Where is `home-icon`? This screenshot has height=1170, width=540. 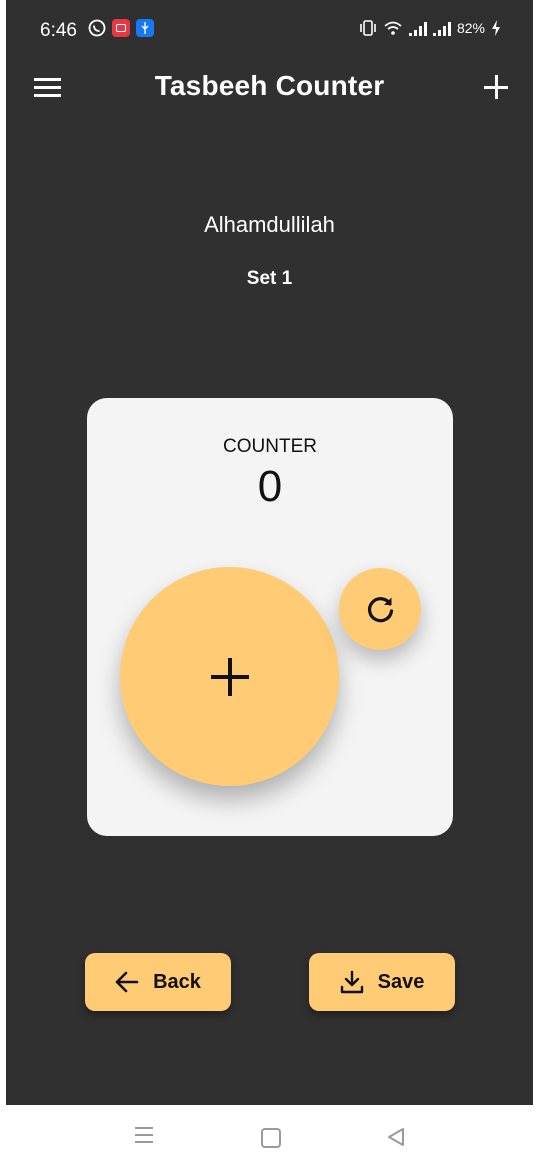 home-icon is located at coordinates (271, 1138).